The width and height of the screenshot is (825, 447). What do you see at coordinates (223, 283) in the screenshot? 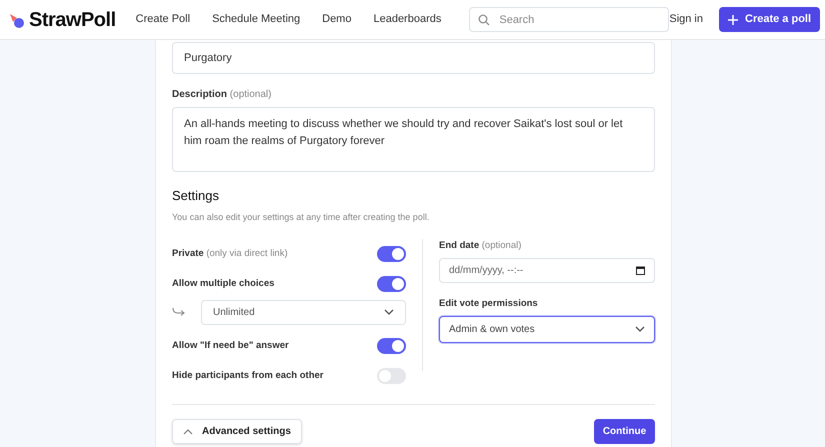
I see `setting-label: Allow multiple choices` at bounding box center [223, 283].